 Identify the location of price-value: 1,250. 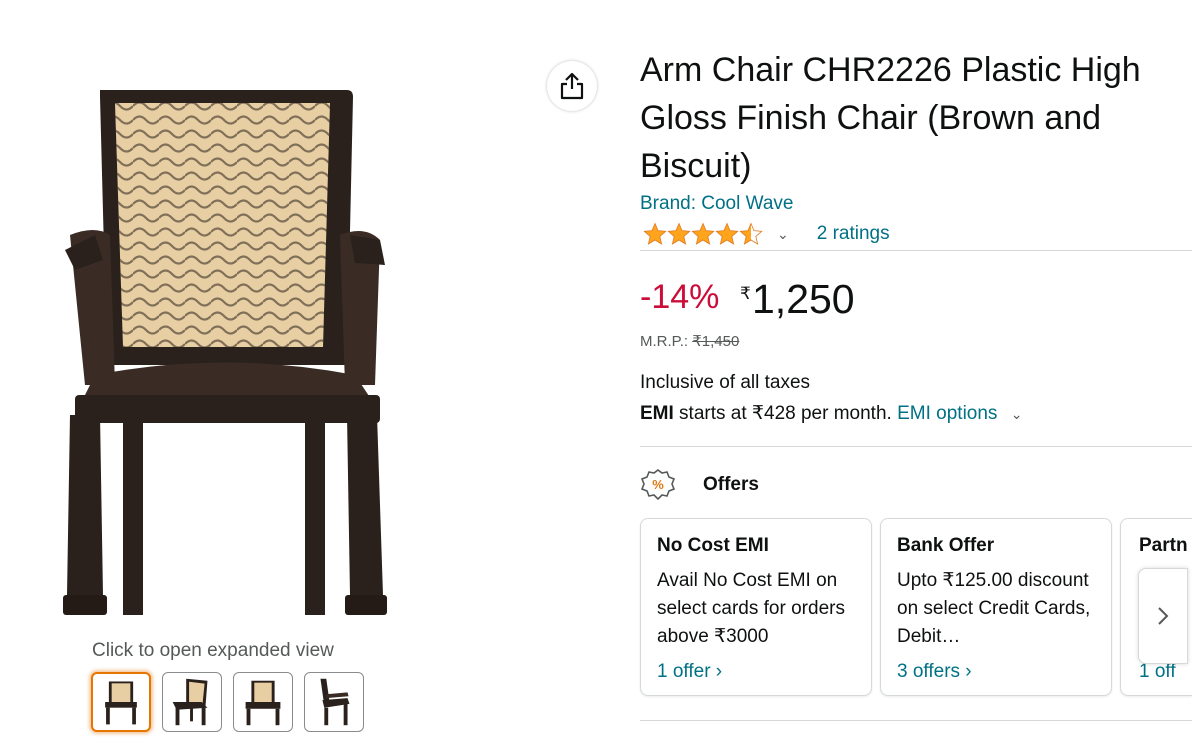
(803, 299).